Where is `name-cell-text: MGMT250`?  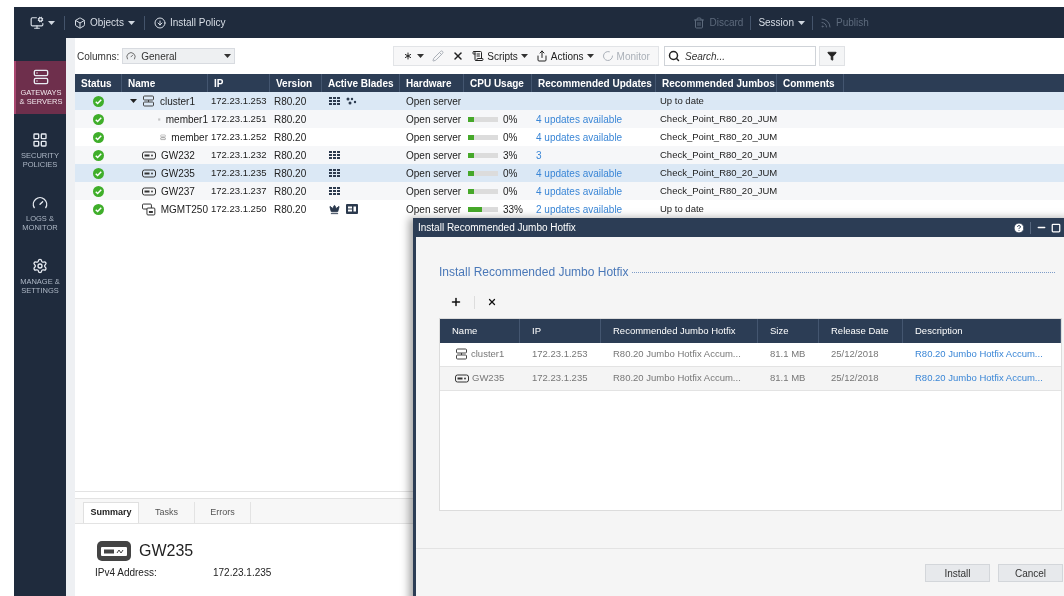
name-cell-text: MGMT250 is located at coordinates (184, 209).